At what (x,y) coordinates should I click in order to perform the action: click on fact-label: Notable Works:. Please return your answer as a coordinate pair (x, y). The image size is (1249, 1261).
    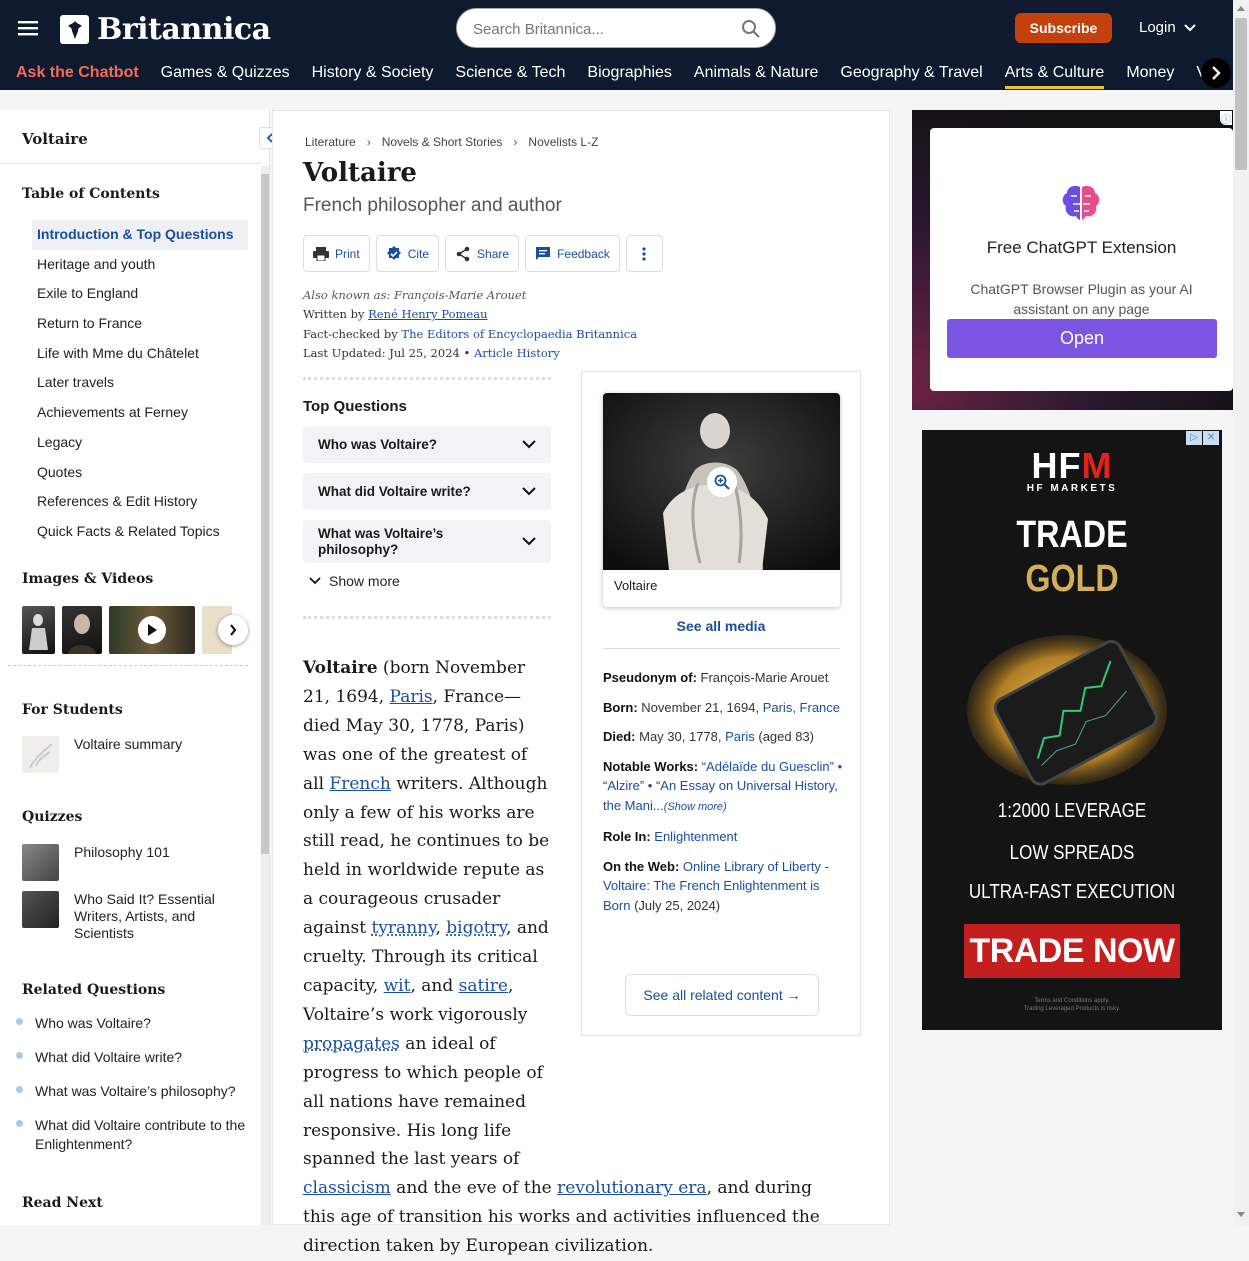
    Looking at the image, I should click on (650, 766).